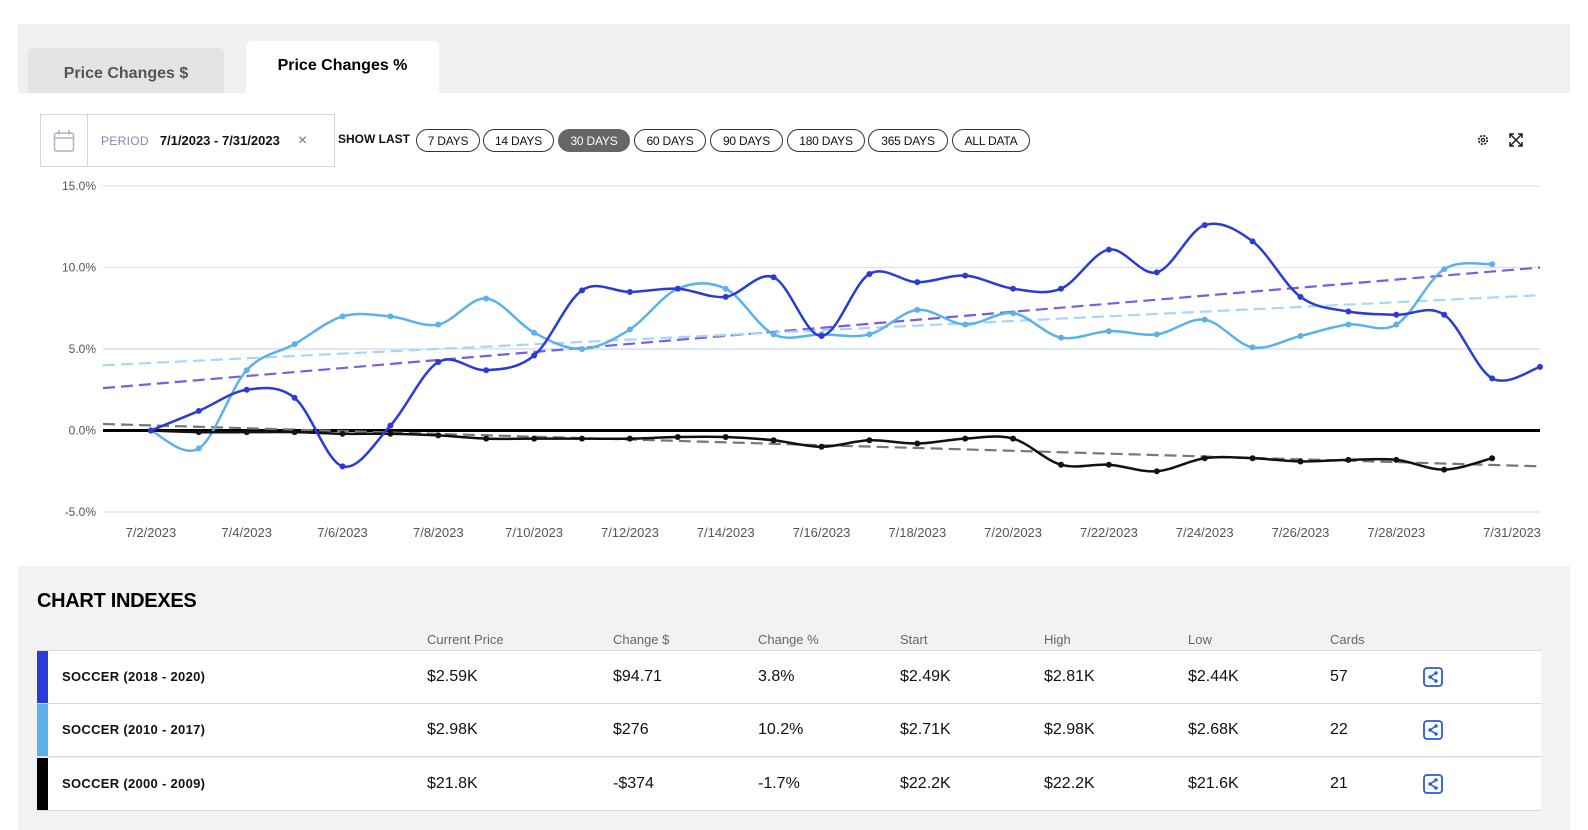 The image size is (1588, 830). I want to click on y-tick-label: 5.0%, so click(83, 349).